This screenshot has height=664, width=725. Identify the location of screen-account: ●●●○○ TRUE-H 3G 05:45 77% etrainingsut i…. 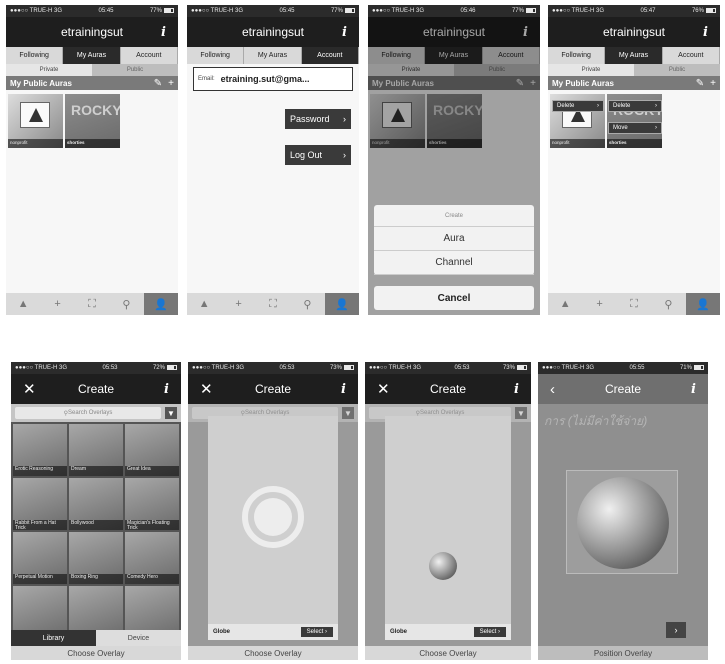
(273, 160).